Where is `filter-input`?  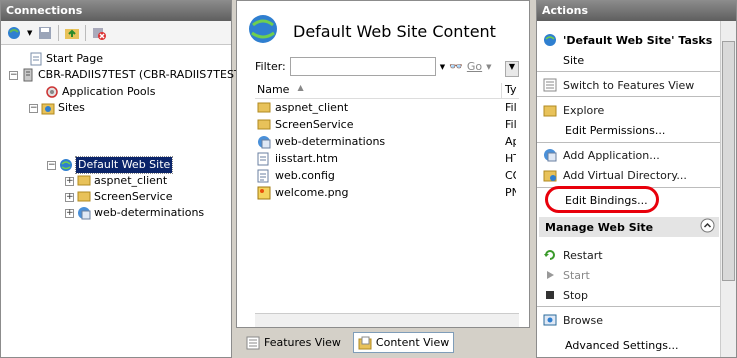
filter-input is located at coordinates (362, 66).